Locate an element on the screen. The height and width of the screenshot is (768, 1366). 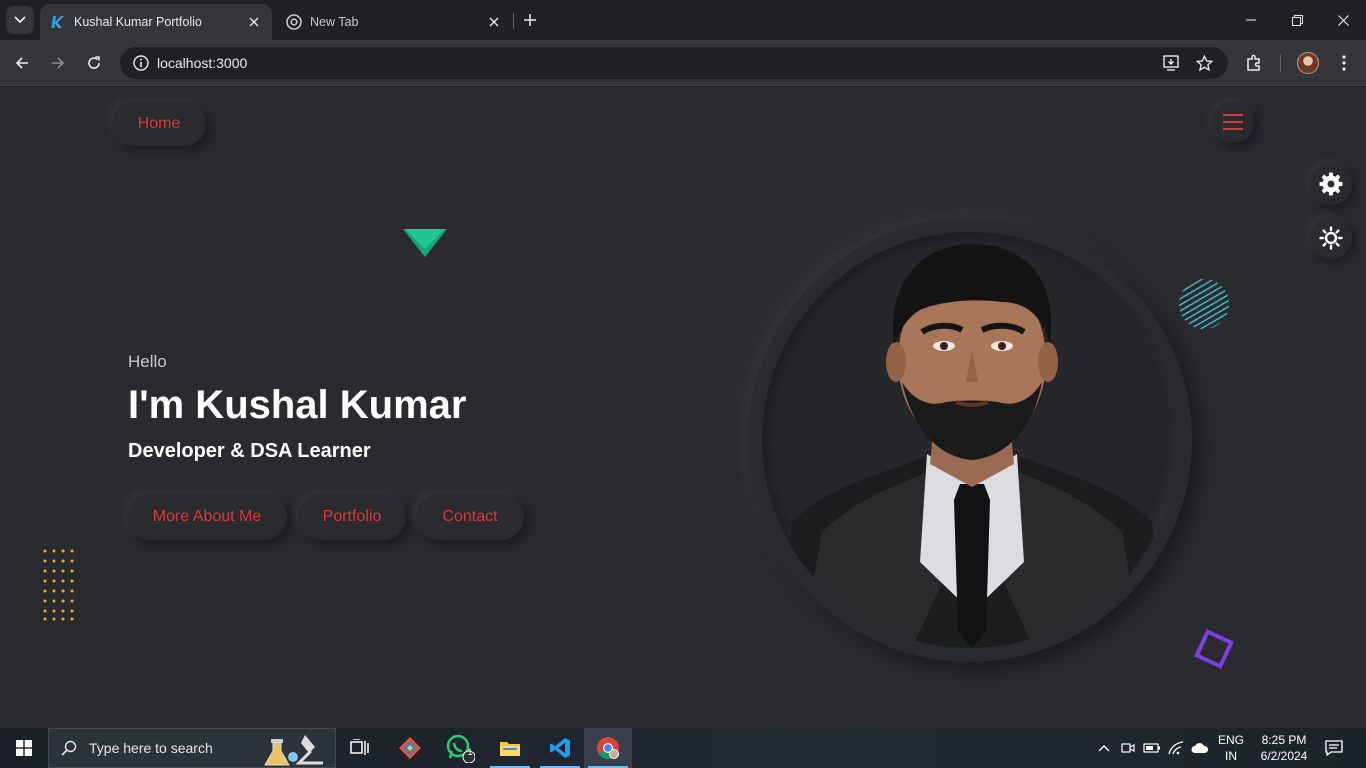
onedrive-cloud-icon is located at coordinates (1200, 748).